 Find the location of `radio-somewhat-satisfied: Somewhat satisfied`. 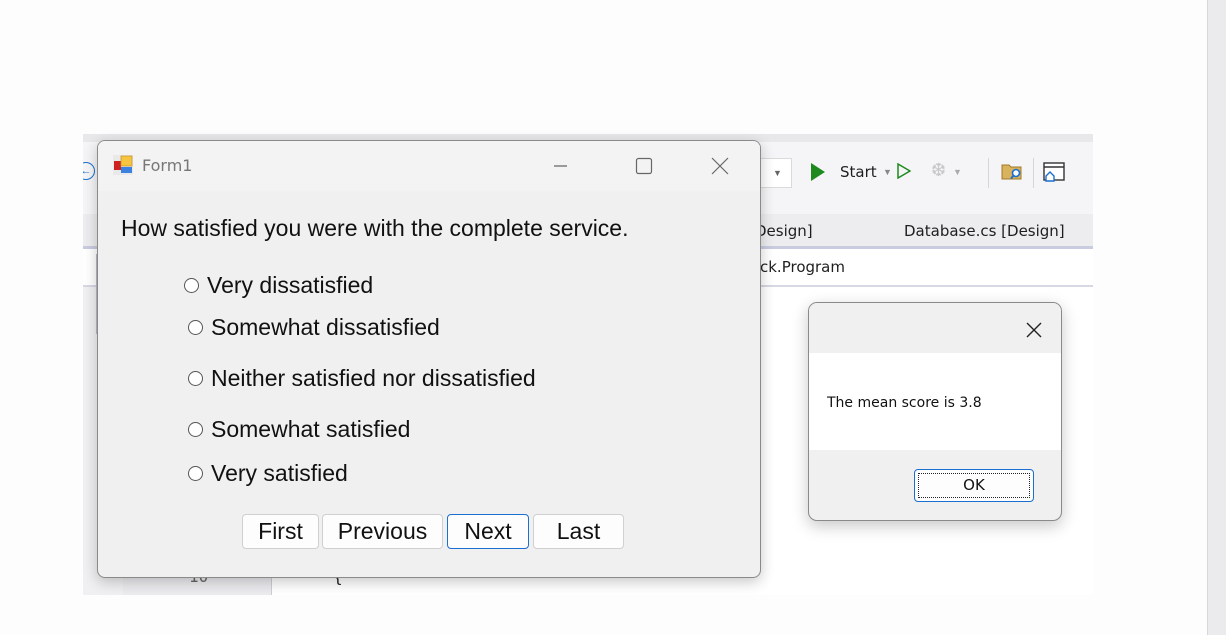

radio-somewhat-satisfied: Somewhat satisfied is located at coordinates (299, 429).